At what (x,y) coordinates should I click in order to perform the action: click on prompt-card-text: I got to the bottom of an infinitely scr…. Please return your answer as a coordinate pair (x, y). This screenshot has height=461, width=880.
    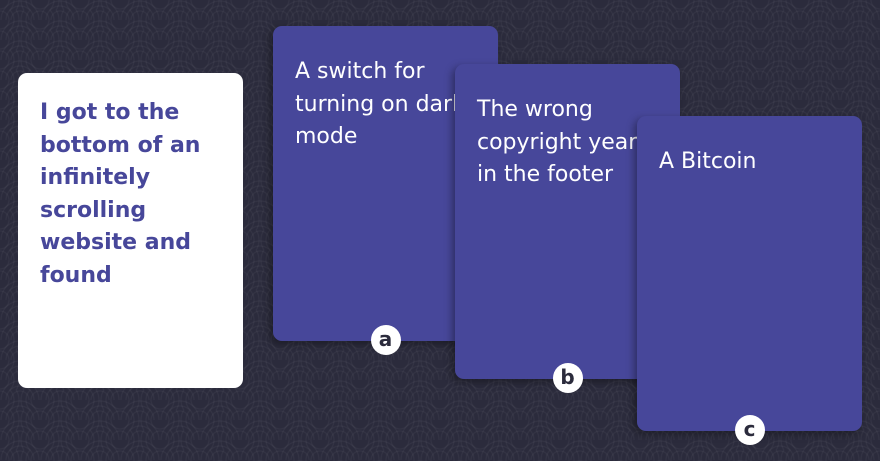
    Looking at the image, I should click on (120, 194).